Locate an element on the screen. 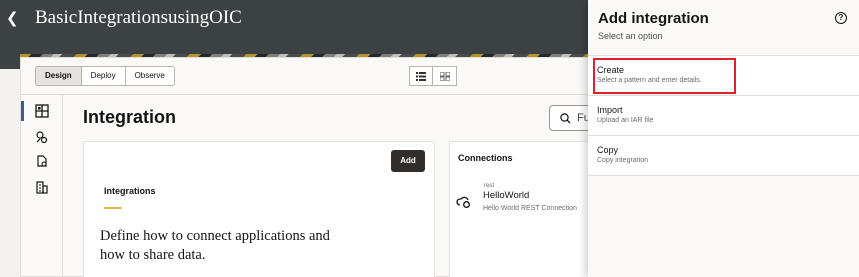  option-copy: Copy Copy integration is located at coordinates (723, 156).